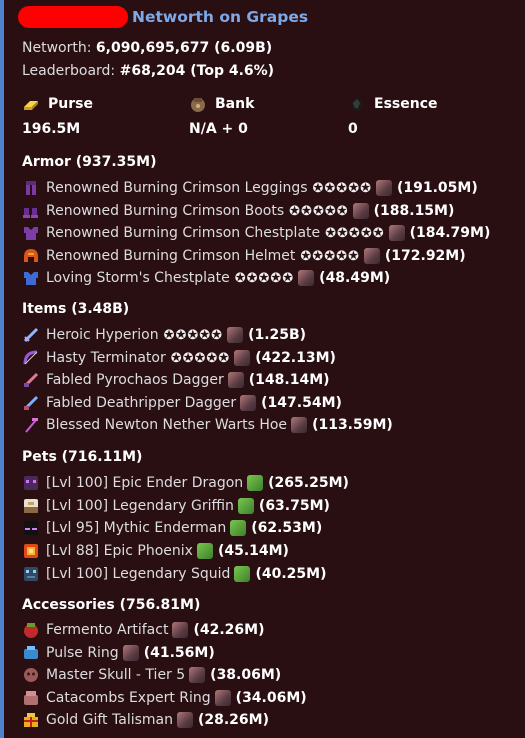  I want to click on essence-icon, so click(357, 104).